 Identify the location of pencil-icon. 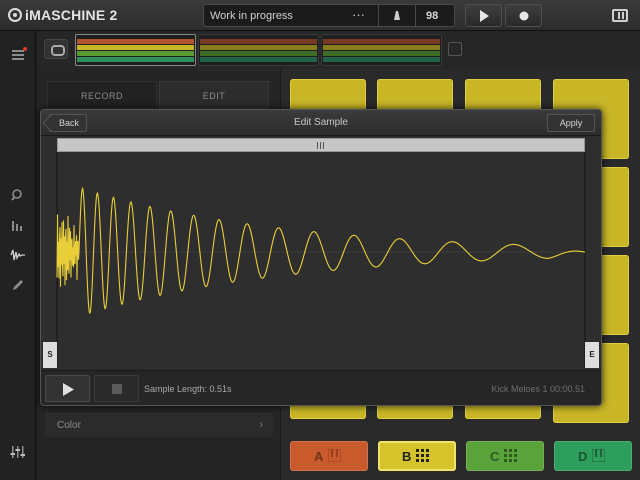
(18, 285).